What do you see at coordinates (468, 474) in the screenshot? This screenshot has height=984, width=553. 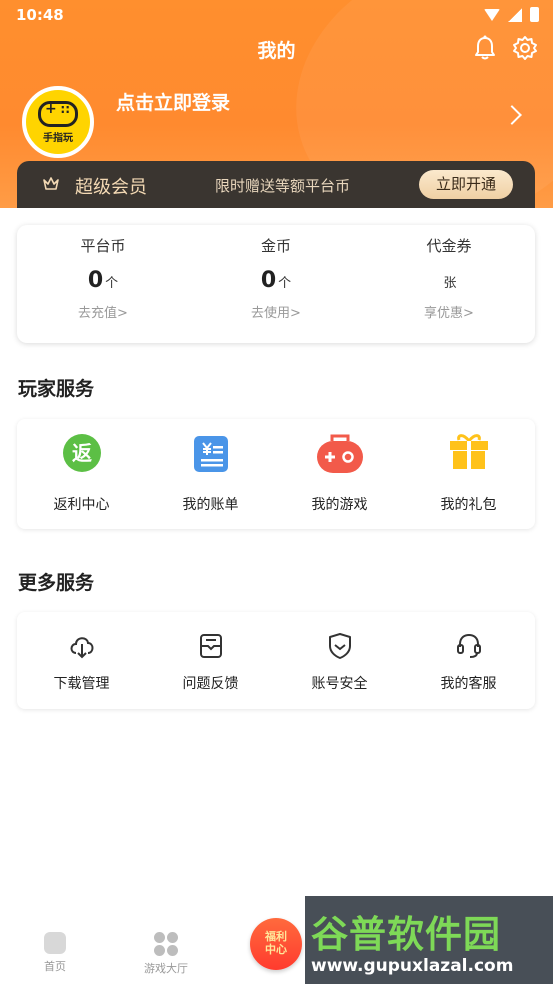 I see `service-gift: 我的礼包` at bounding box center [468, 474].